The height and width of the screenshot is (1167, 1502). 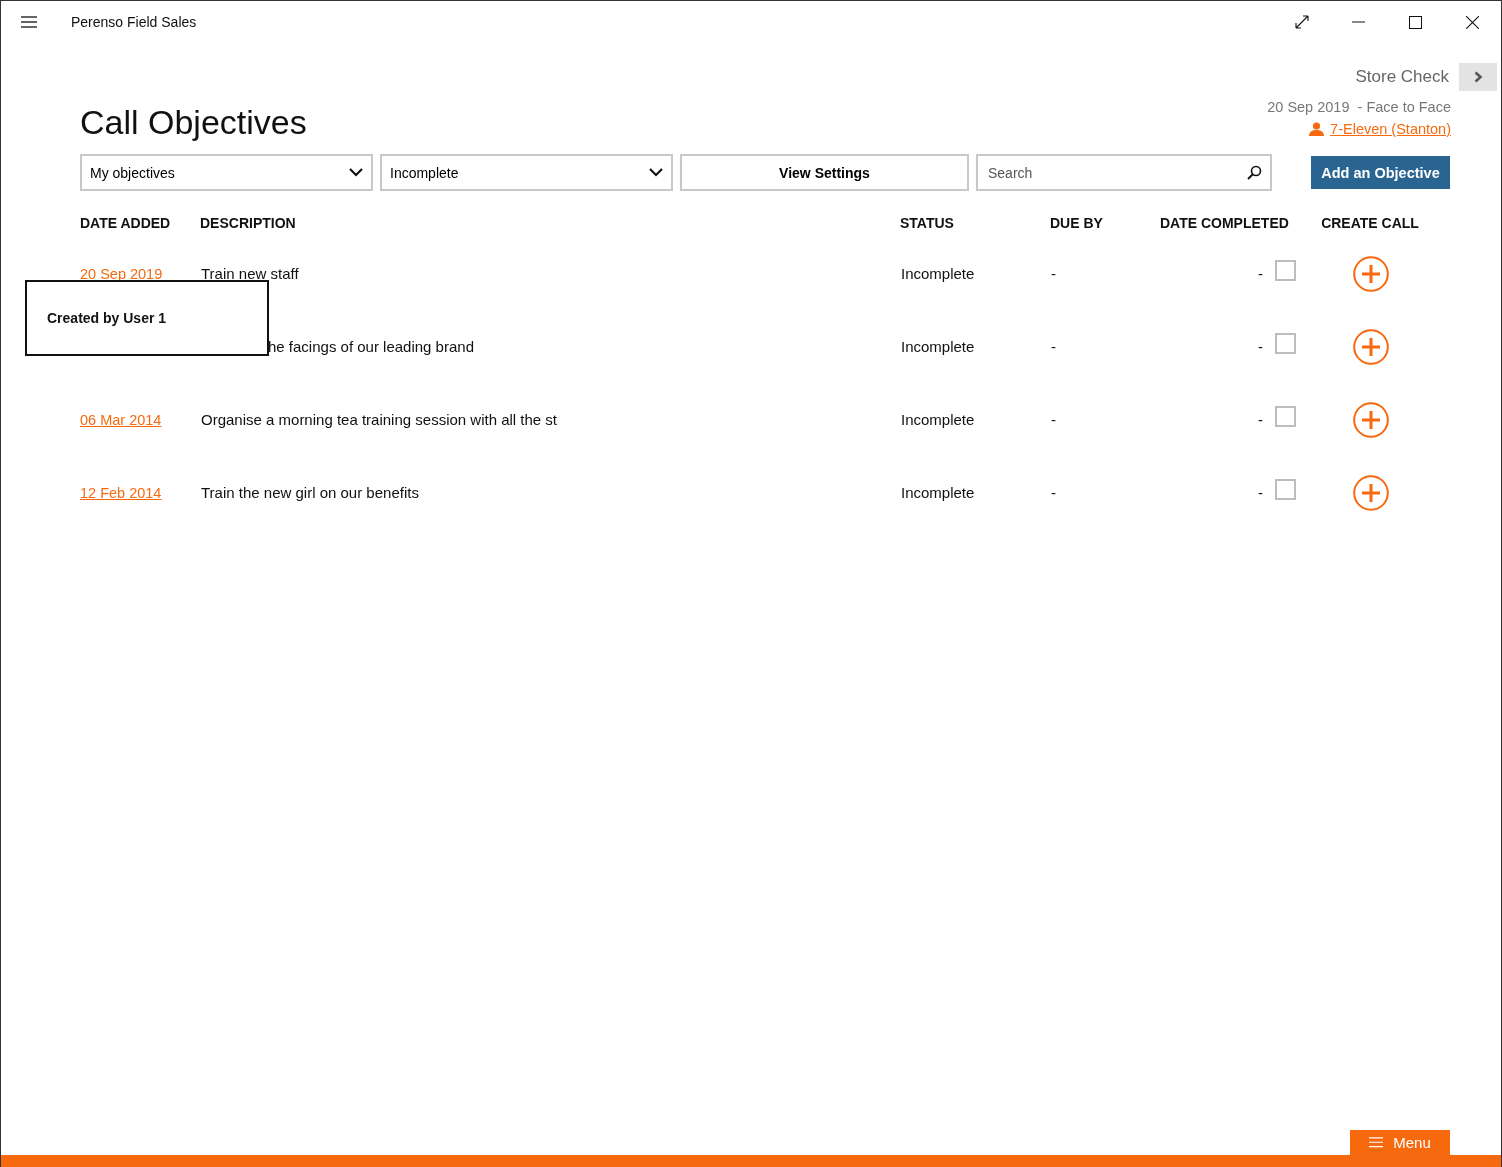 I want to click on call-info: 20 Sep 2019 - Face to Face, so click(x=1359, y=107).